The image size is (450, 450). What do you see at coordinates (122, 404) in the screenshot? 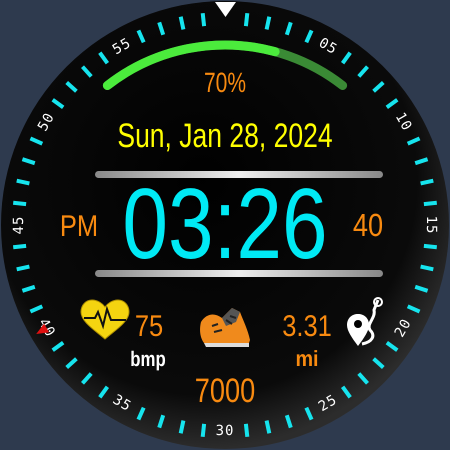
I see `bezel-numeral: 35` at bounding box center [122, 404].